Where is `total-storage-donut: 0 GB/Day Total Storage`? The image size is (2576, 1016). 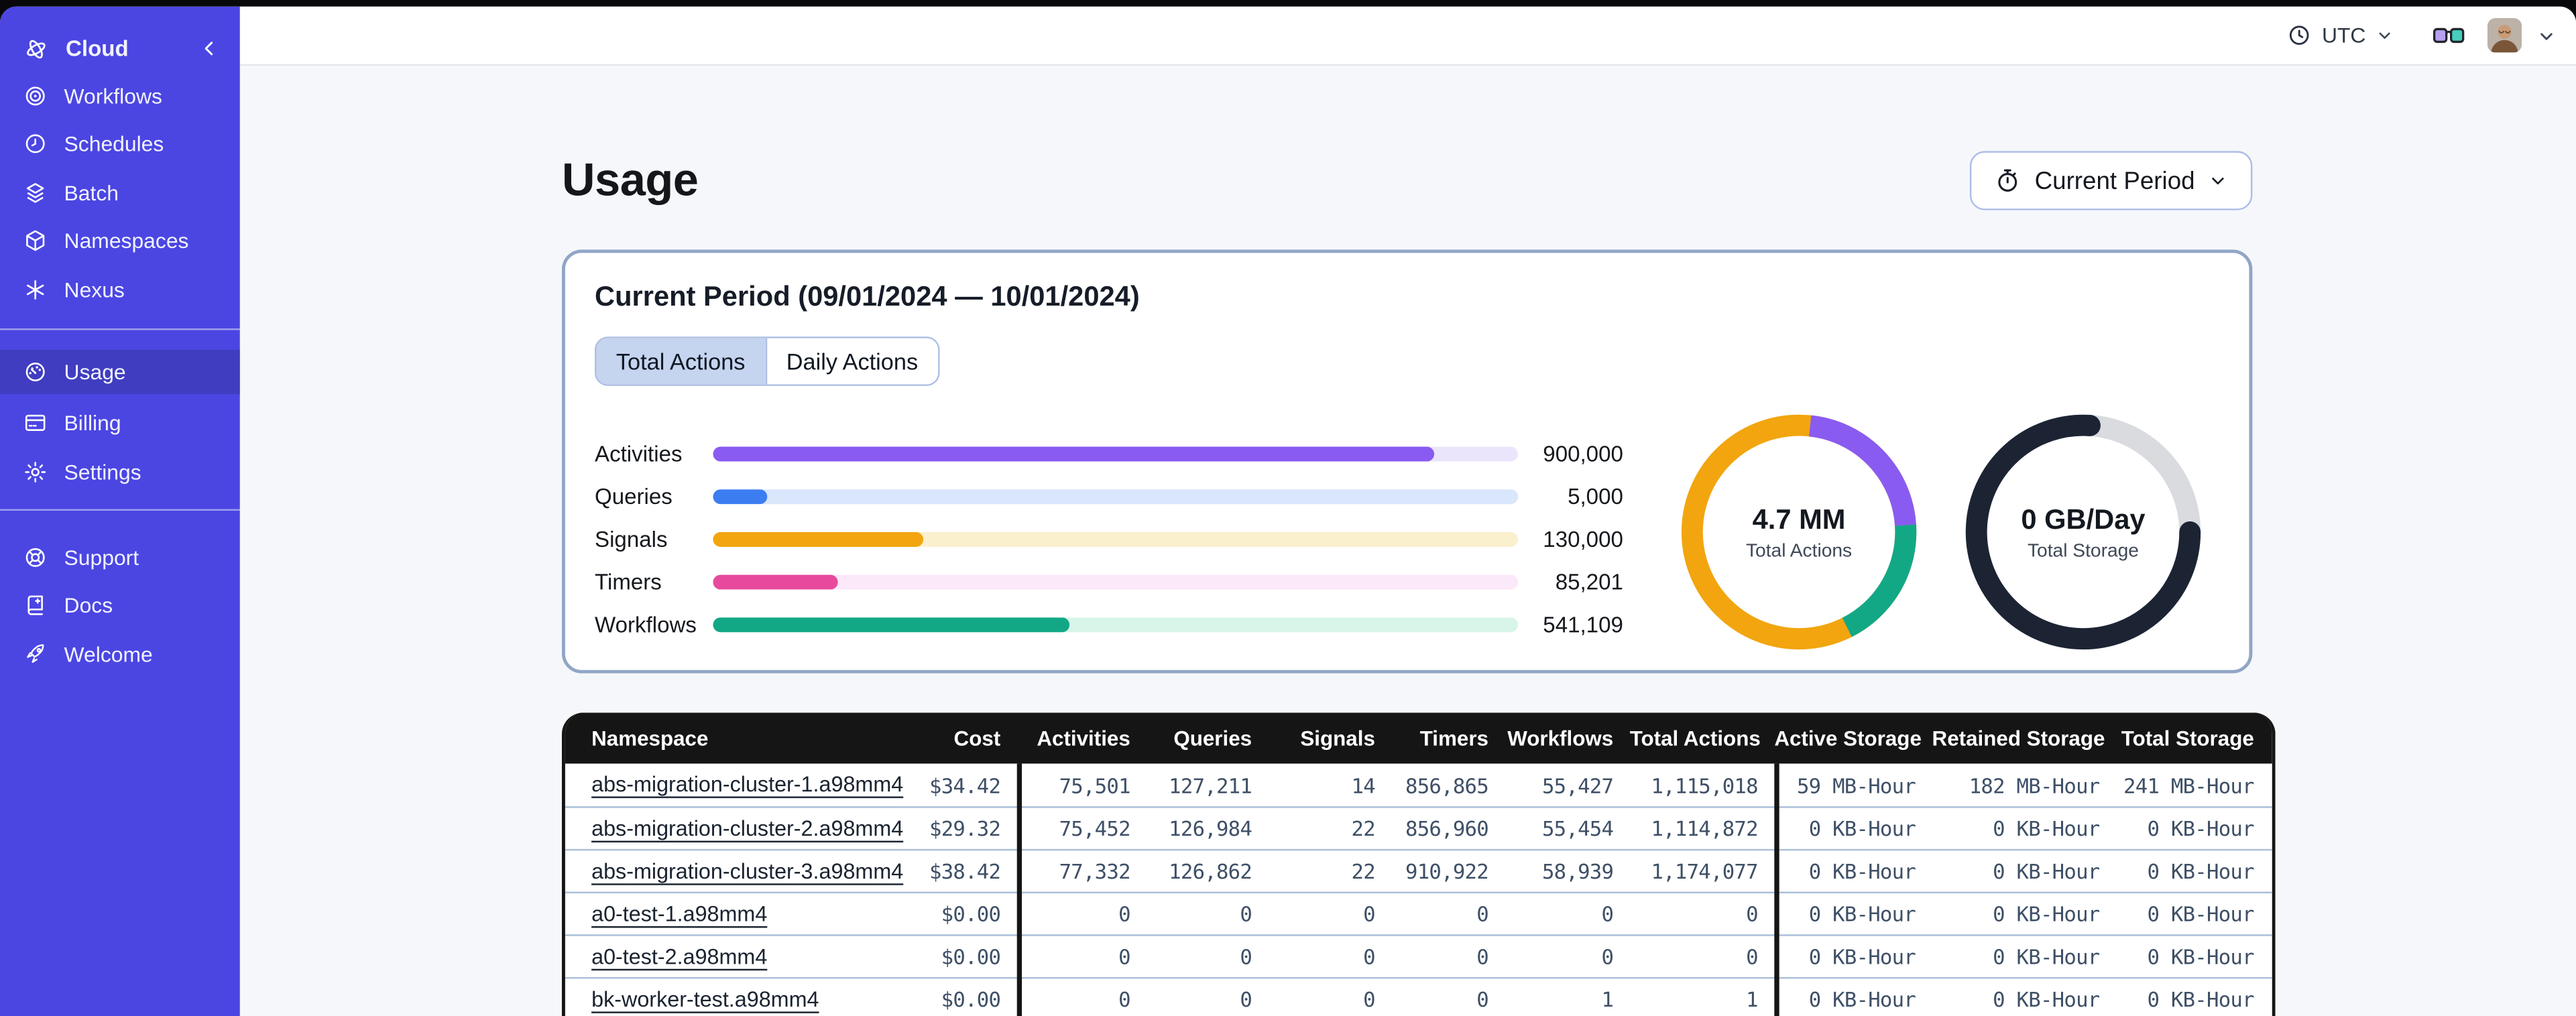 total-storage-donut: 0 GB/Day Total Storage is located at coordinates (2083, 532).